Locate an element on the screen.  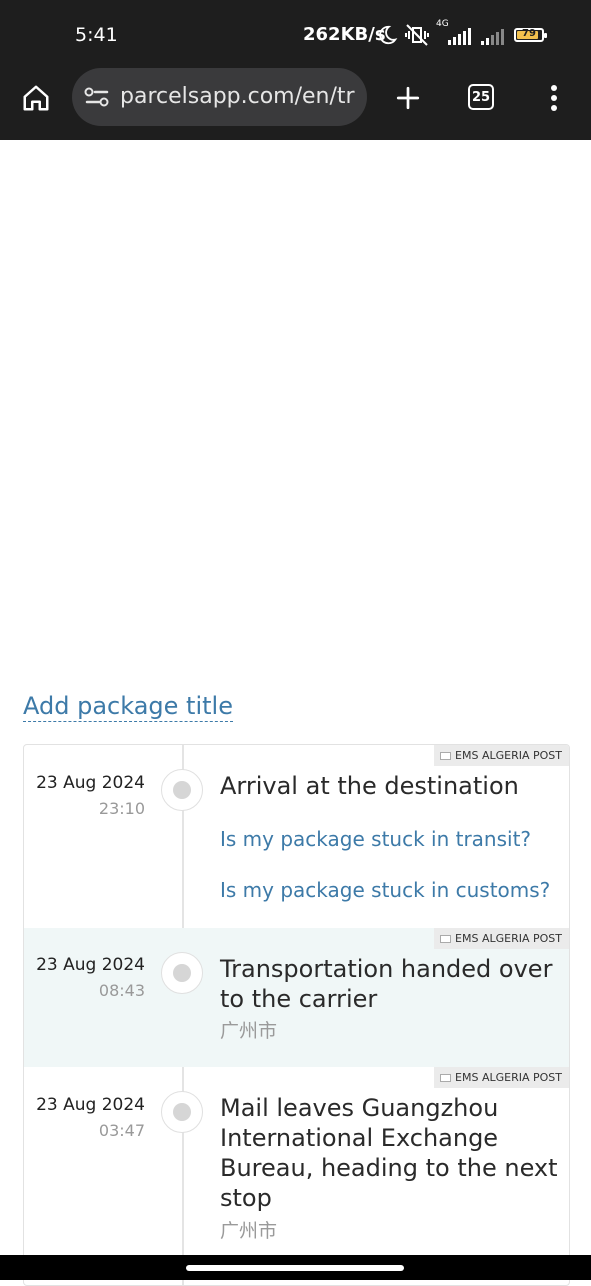
status-time: 5:41 is located at coordinates (96, 35).